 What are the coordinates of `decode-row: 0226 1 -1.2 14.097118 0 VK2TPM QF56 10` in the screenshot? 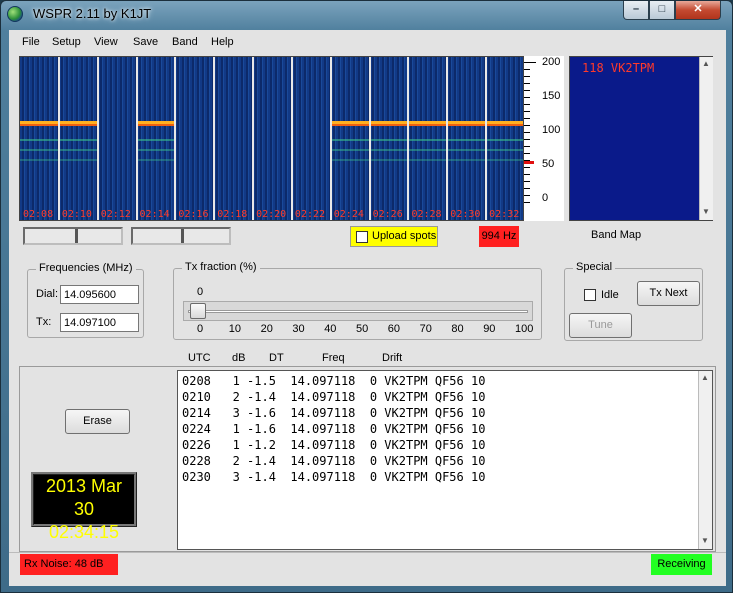 It's located at (333, 445).